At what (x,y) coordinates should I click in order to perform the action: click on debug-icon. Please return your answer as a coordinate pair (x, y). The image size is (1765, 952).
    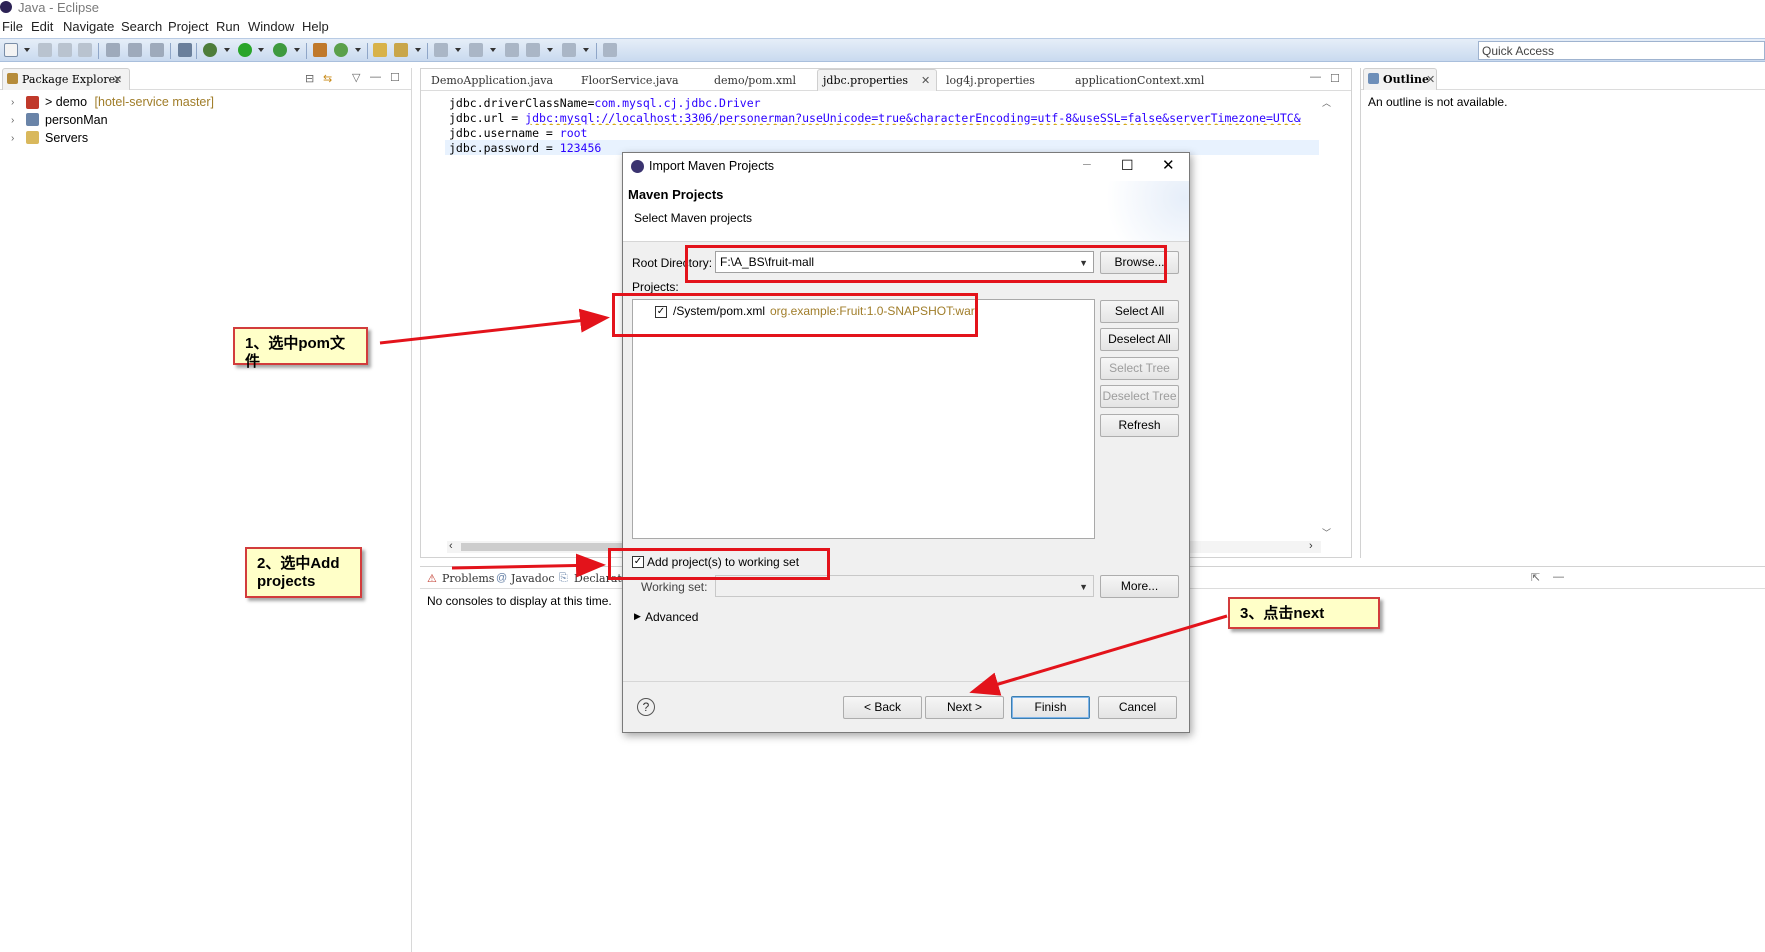
    Looking at the image, I should click on (210, 50).